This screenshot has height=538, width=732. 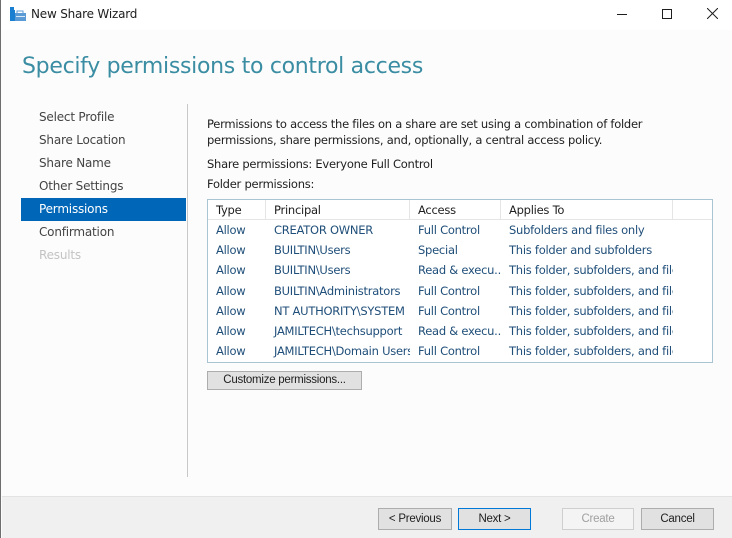 What do you see at coordinates (338, 209) in the screenshot?
I see `column-header-principal: Principal` at bounding box center [338, 209].